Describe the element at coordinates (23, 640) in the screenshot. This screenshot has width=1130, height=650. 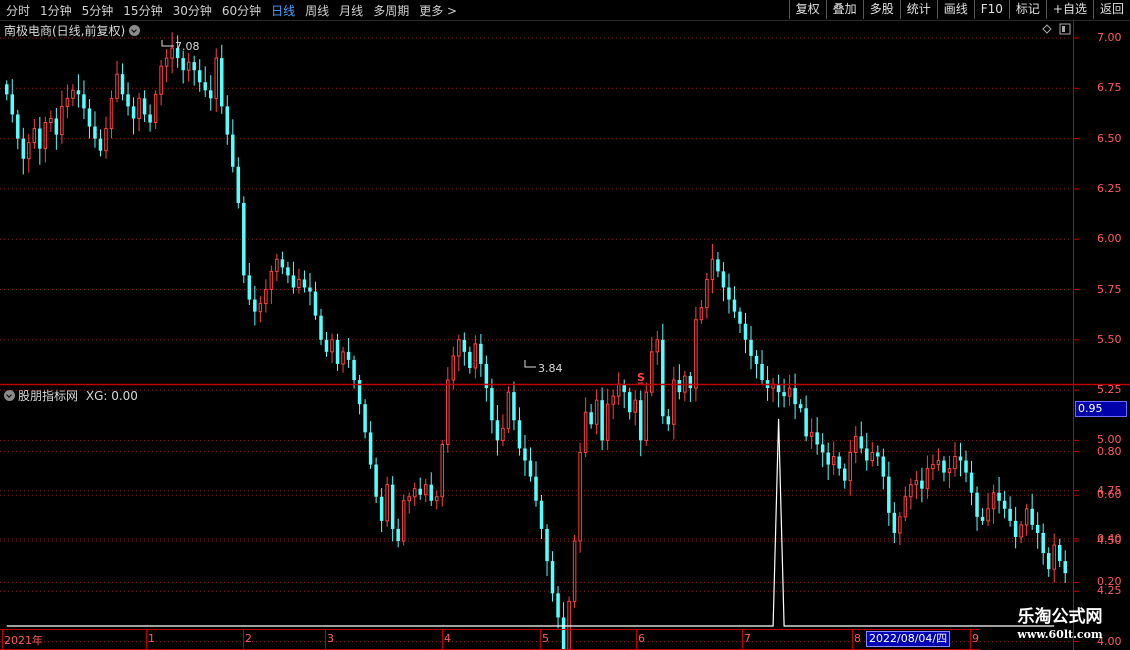
I see `time-axis-label: 2021年` at that location.